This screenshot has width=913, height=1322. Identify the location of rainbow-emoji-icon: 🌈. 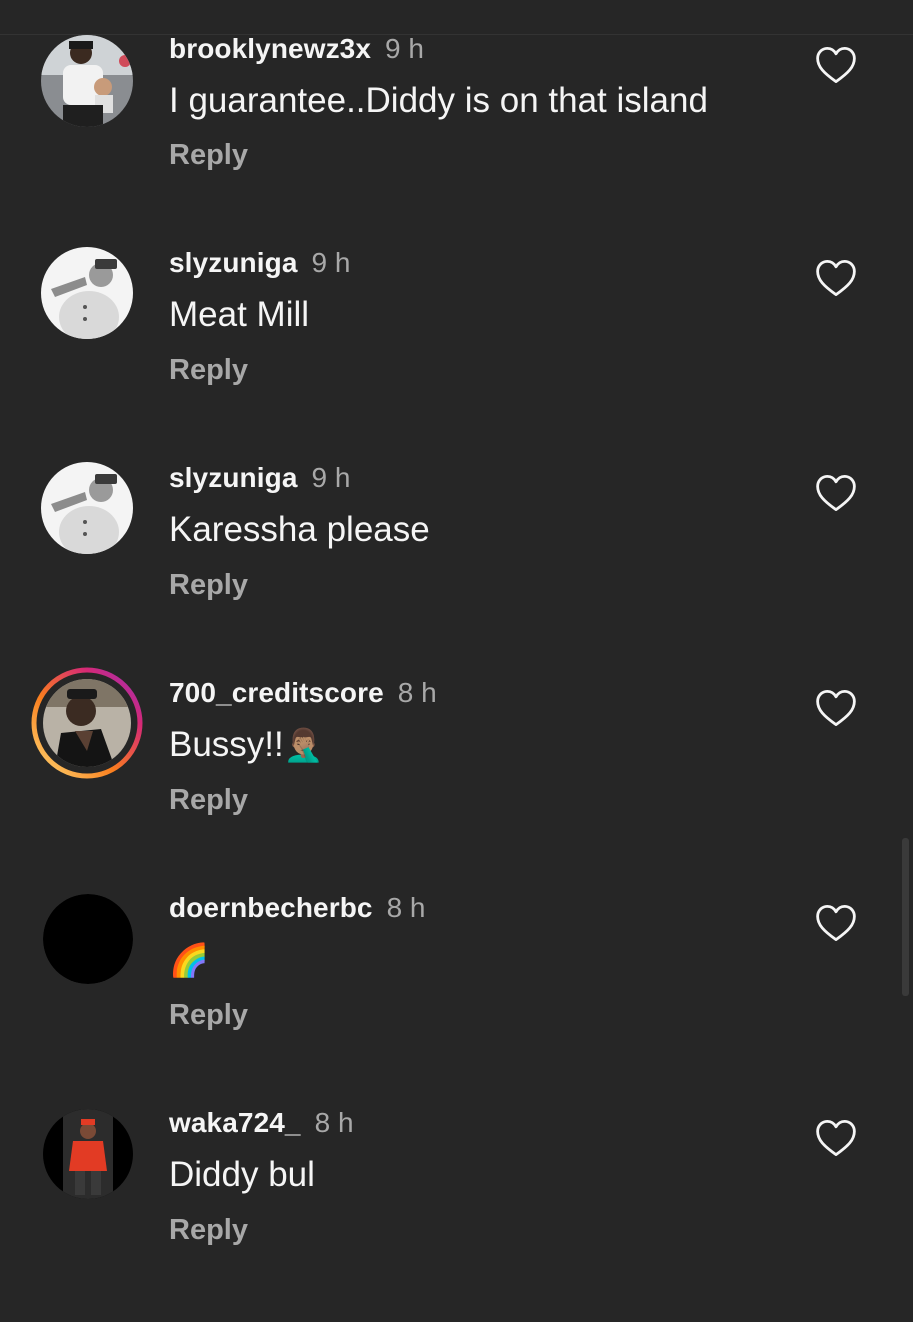
(189, 960).